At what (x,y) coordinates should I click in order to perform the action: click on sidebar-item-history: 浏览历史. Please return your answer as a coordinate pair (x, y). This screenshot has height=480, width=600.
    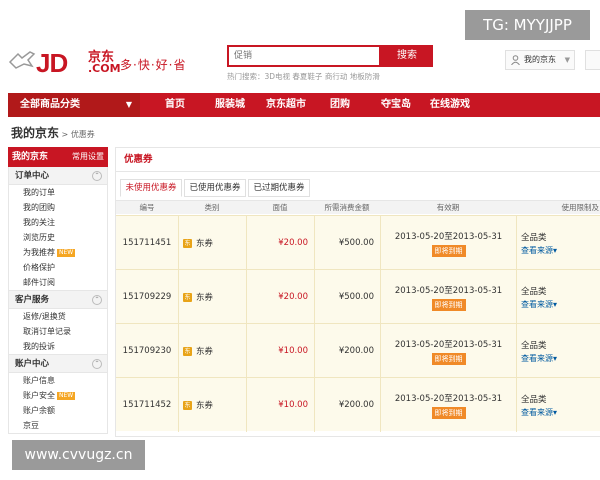
    Looking at the image, I should click on (58, 237).